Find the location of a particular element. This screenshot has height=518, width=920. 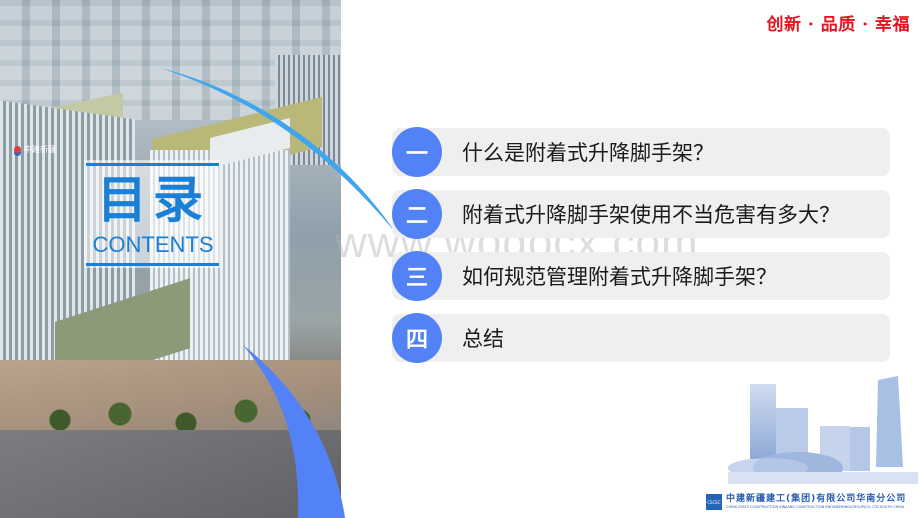

title-rule-top is located at coordinates (152, 164).